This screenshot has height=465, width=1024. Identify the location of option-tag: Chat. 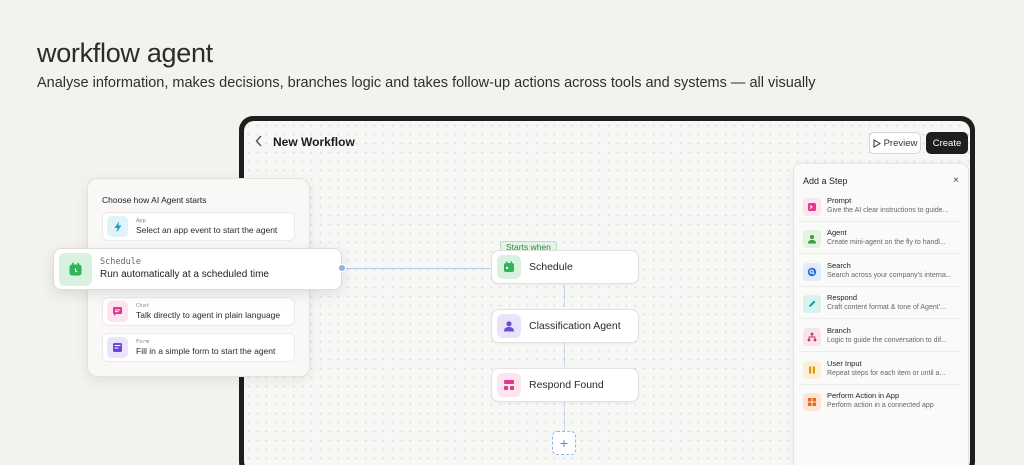
(143, 306).